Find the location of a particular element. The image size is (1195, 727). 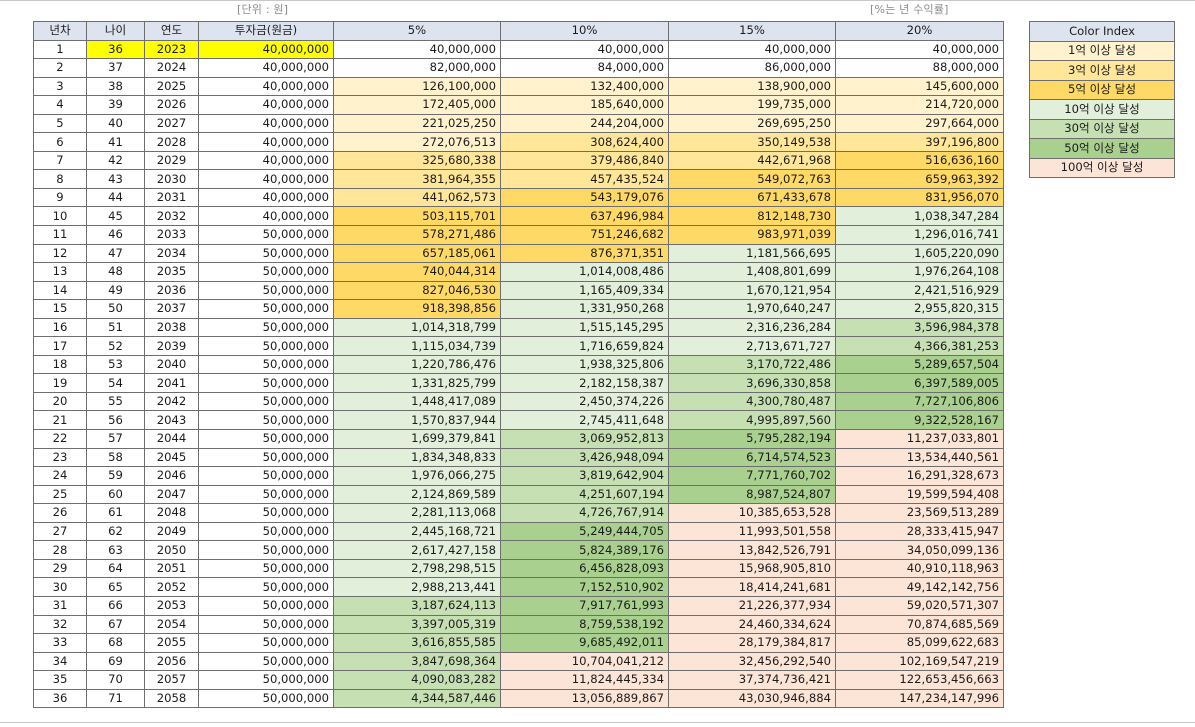

cell-rate-20: 11,237,033,801 is located at coordinates (919, 439).